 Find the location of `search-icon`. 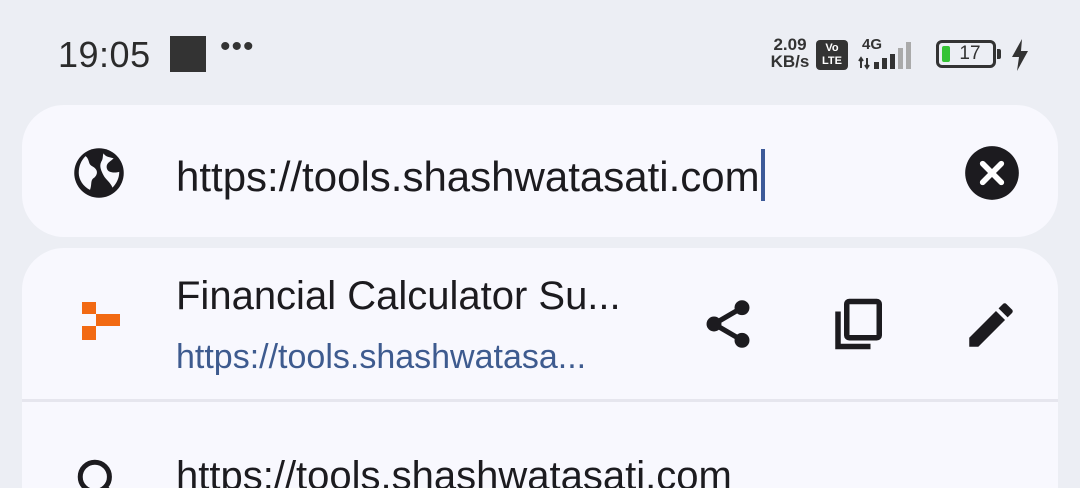

search-icon is located at coordinates (94, 473).